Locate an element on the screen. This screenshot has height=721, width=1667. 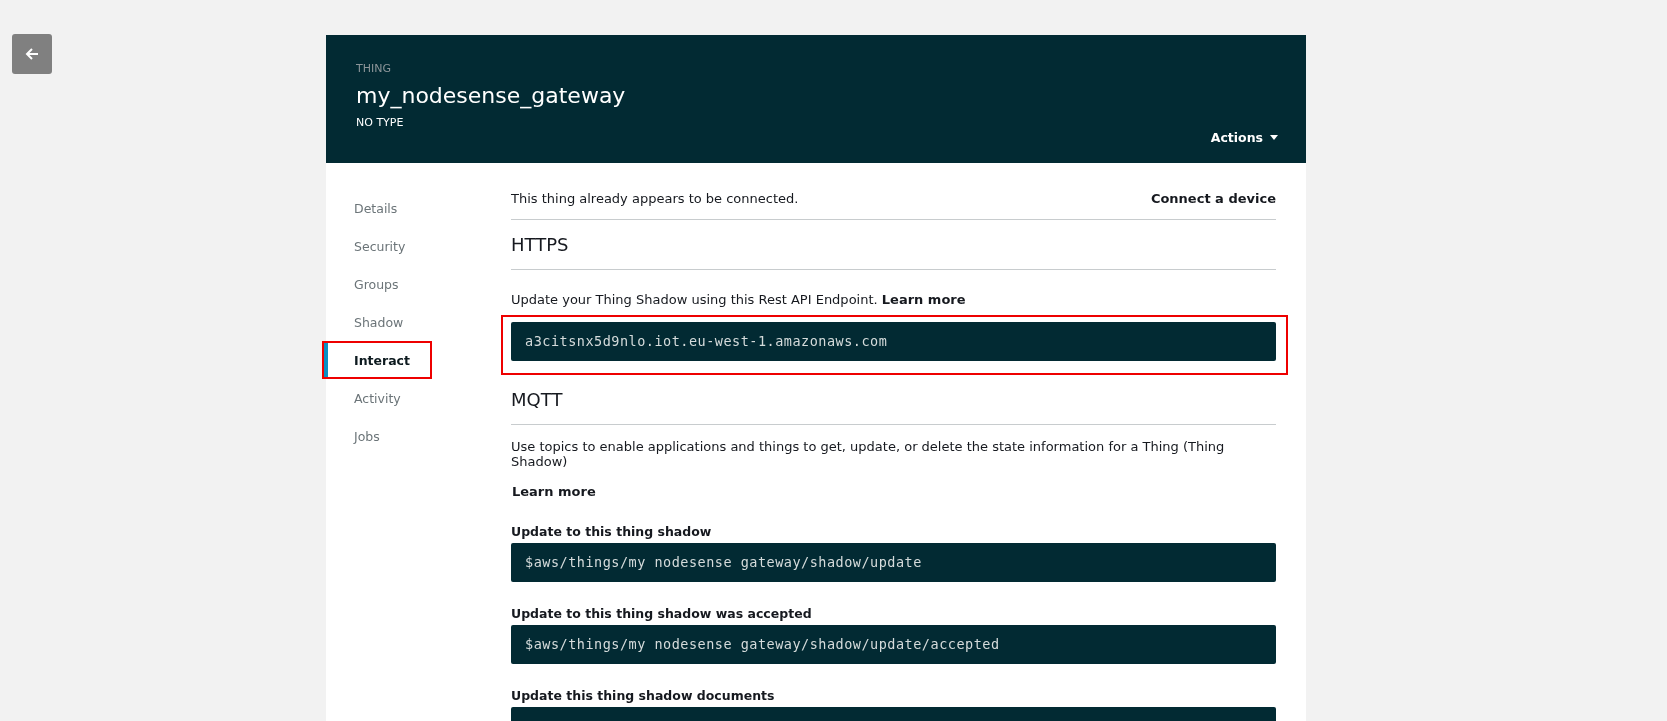
connect-device-link: Connect a device is located at coordinates (1213, 198).